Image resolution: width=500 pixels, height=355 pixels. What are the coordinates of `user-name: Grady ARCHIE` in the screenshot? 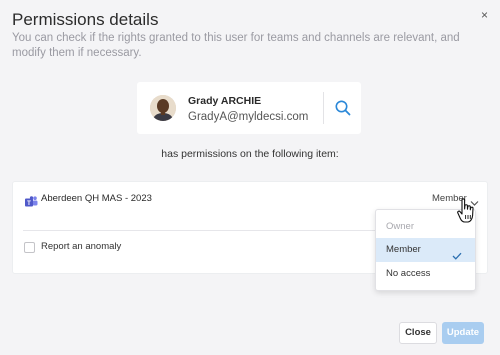 It's located at (225, 101).